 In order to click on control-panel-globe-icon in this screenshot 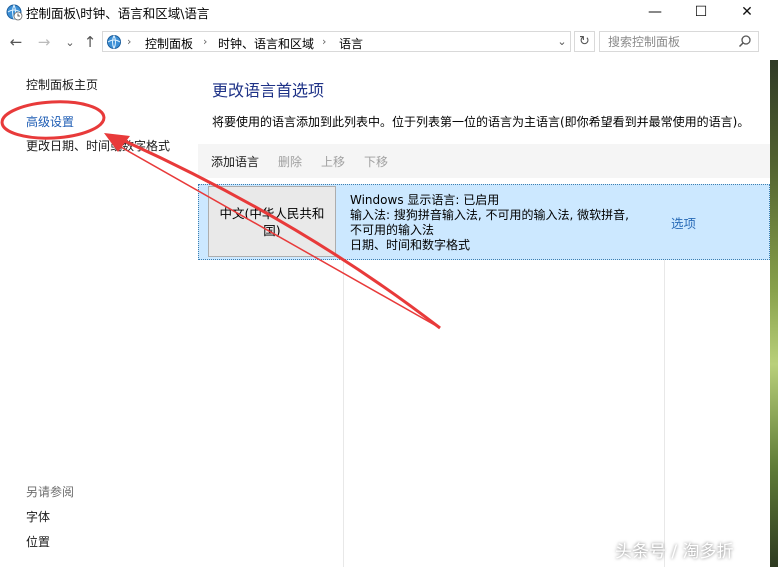, I will do `click(114, 42)`.